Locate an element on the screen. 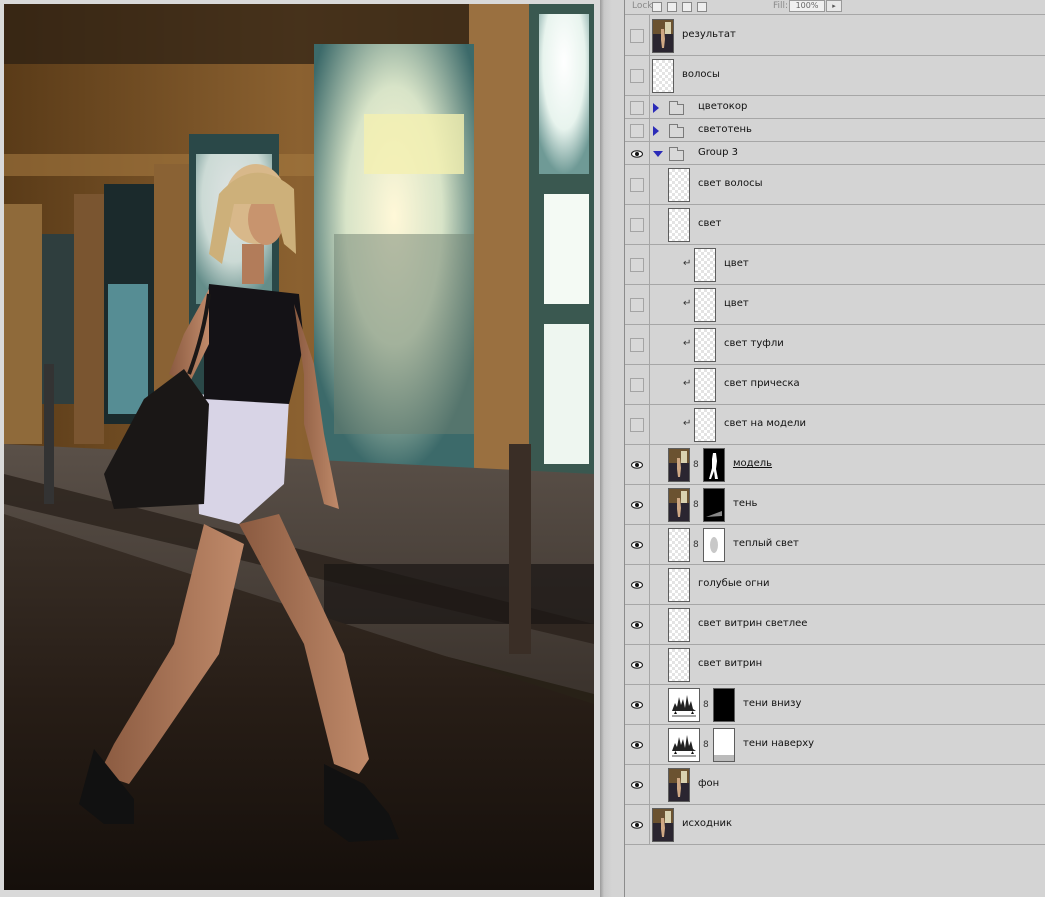 The height and width of the screenshot is (897, 1045). layer-row: волосы is located at coordinates (835, 76).